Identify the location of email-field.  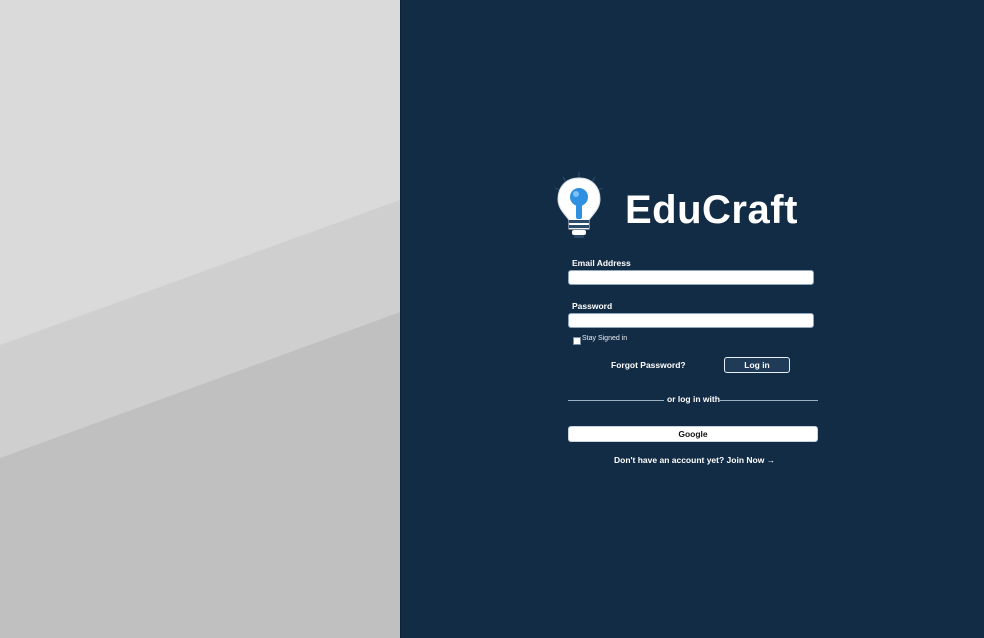
(691, 277).